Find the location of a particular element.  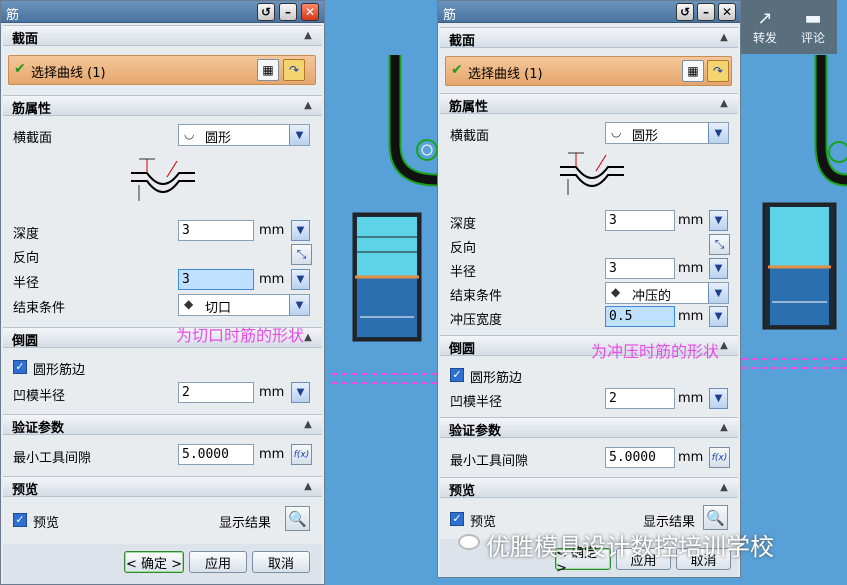

comment-button: ▬ 评论 is located at coordinates (813, 27).